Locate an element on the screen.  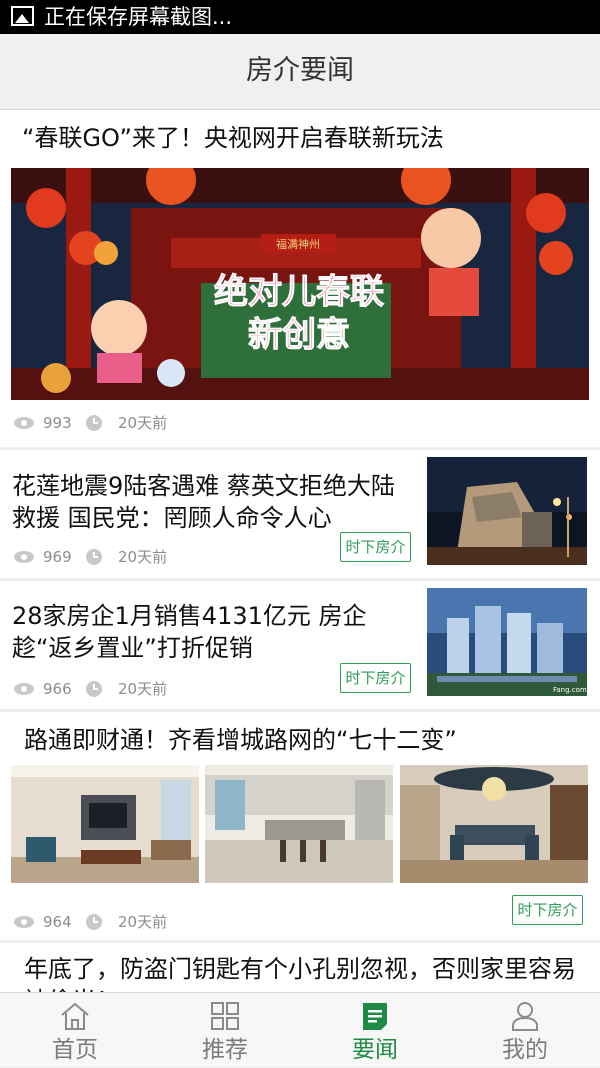
view-count: 966 is located at coordinates (57, 689).